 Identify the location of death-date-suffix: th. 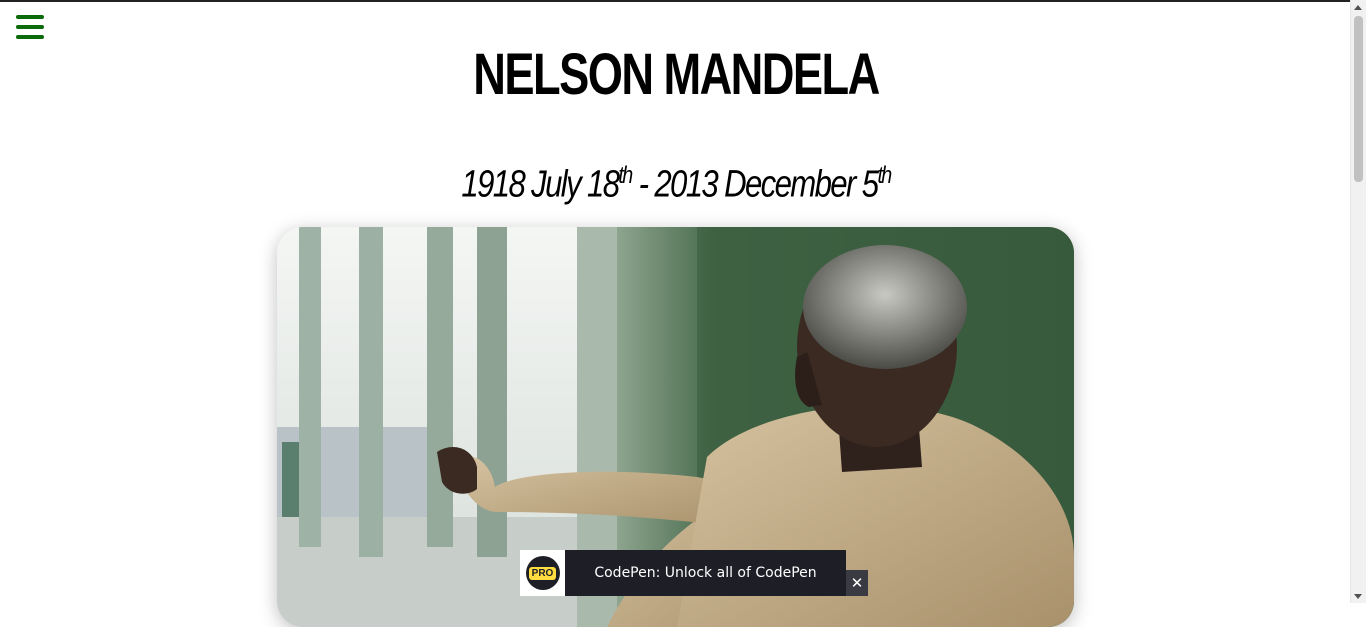
(884, 175).